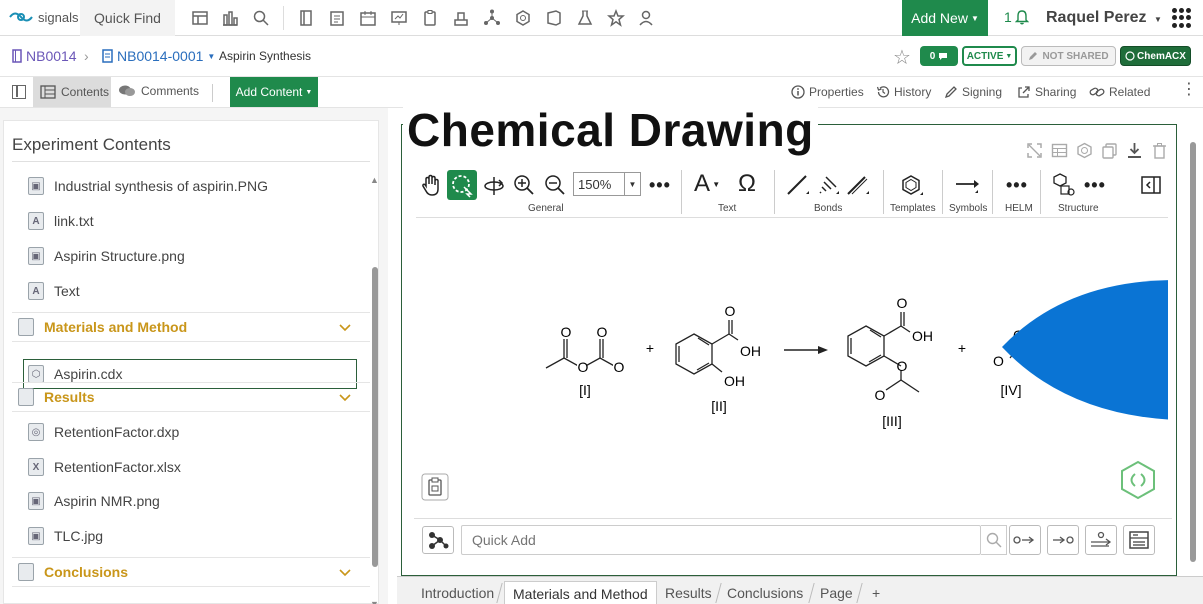  Describe the element at coordinates (585, 361) in the screenshot. I see `compound-i: O O O O [I]` at that location.